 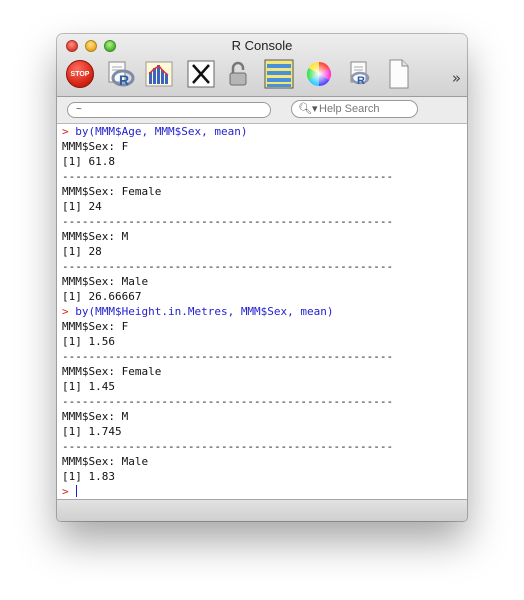 I want to click on print-button: R, so click(x=359, y=74).